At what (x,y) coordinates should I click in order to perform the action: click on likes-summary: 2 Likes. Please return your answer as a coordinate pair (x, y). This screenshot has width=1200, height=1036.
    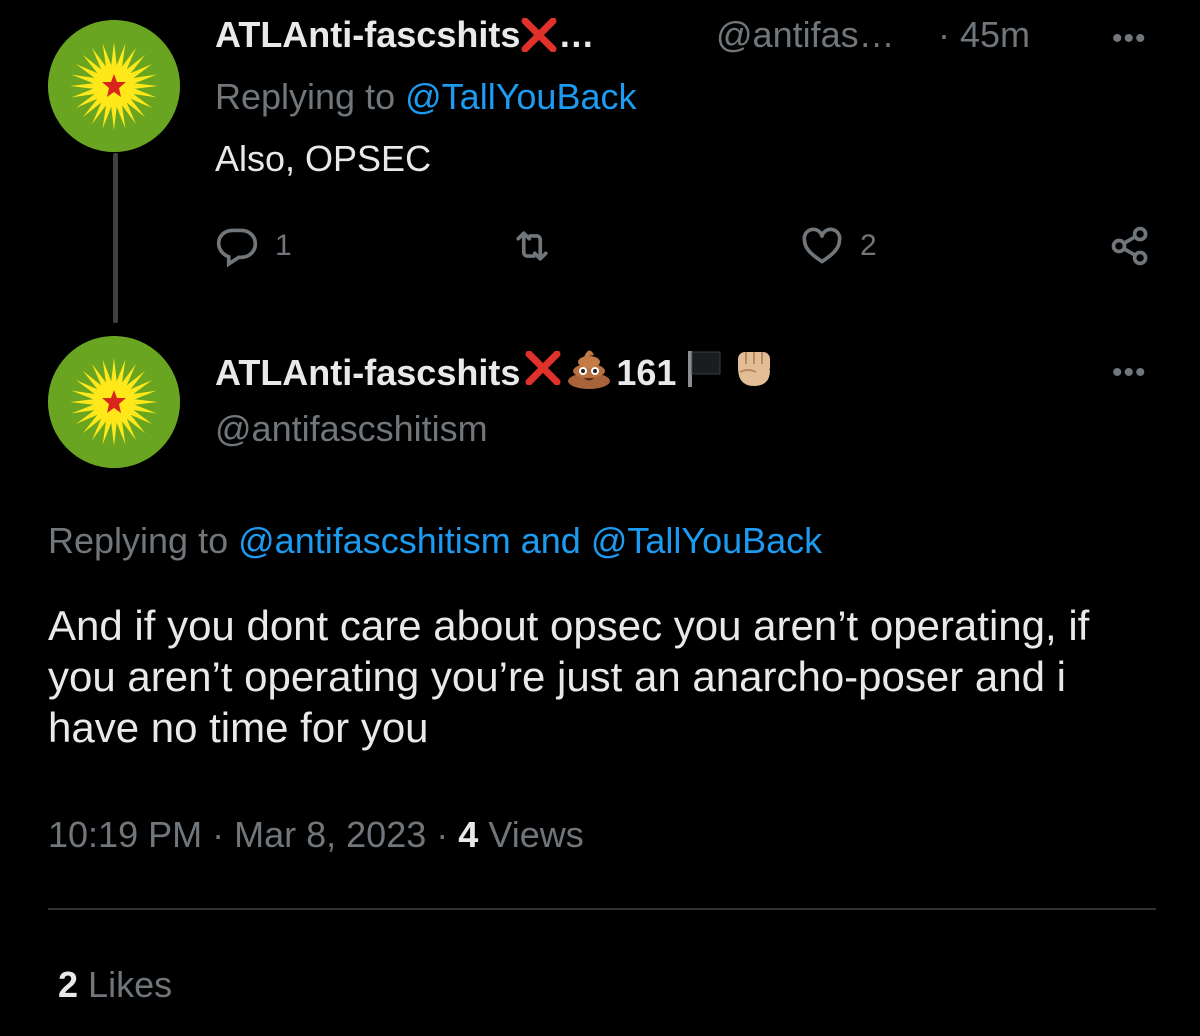
    Looking at the image, I should click on (115, 985).